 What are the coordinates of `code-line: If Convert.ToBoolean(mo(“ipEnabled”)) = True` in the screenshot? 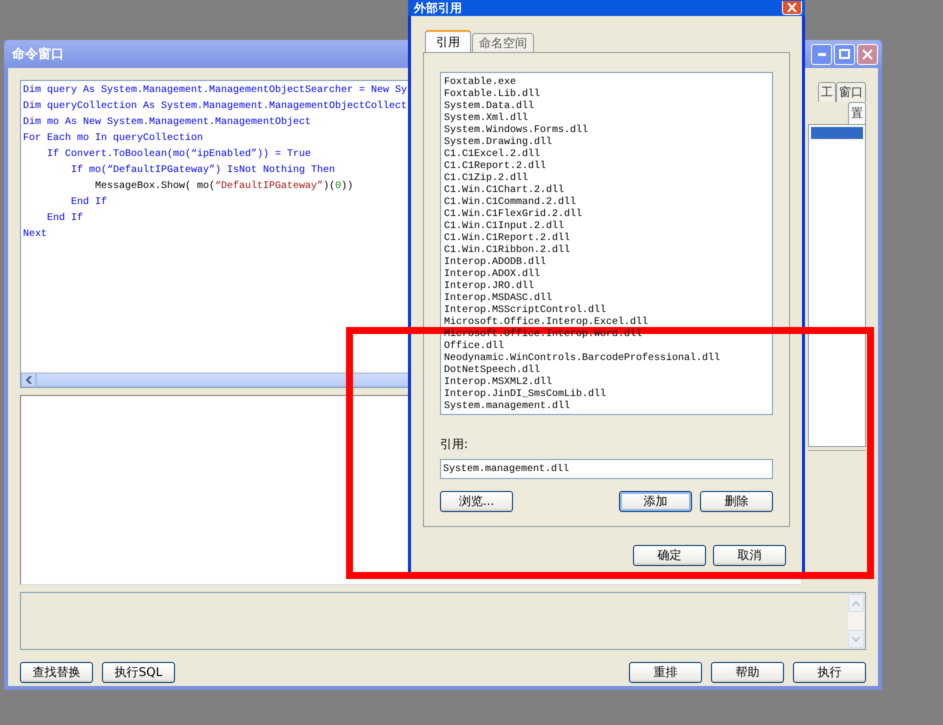 It's located at (179, 155).